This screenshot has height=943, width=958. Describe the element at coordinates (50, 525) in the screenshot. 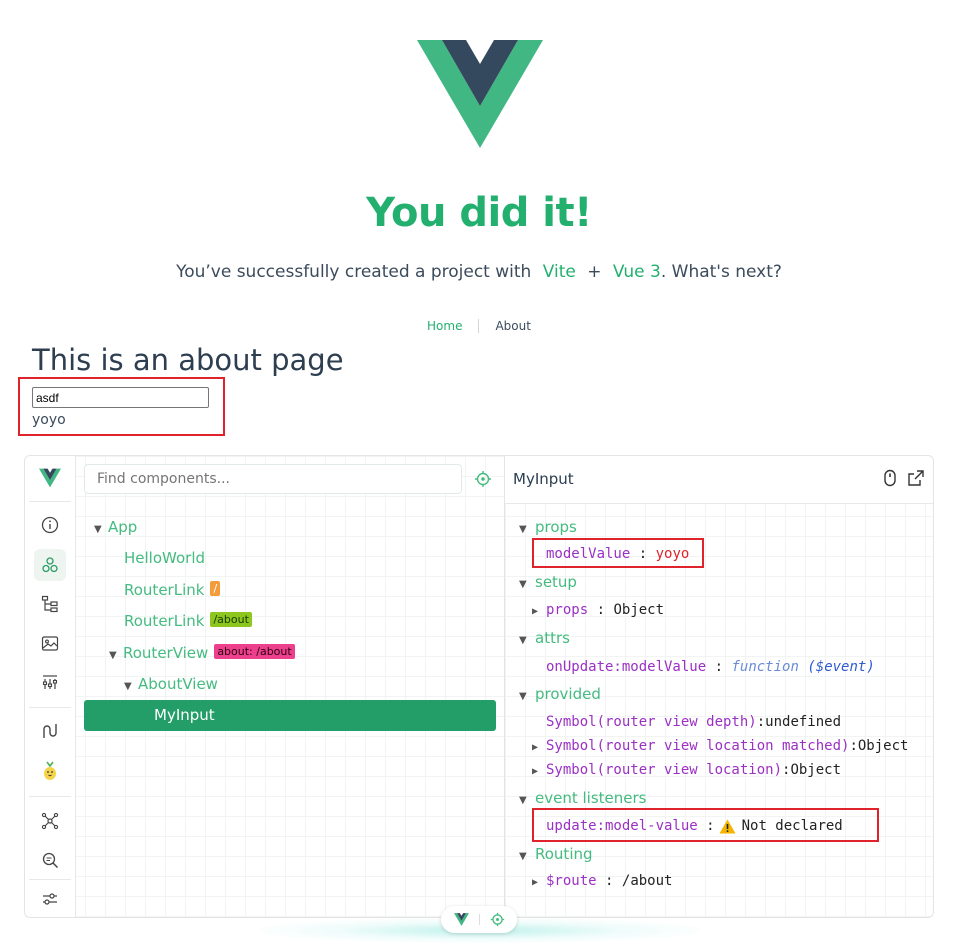

I see `info-icon` at that location.